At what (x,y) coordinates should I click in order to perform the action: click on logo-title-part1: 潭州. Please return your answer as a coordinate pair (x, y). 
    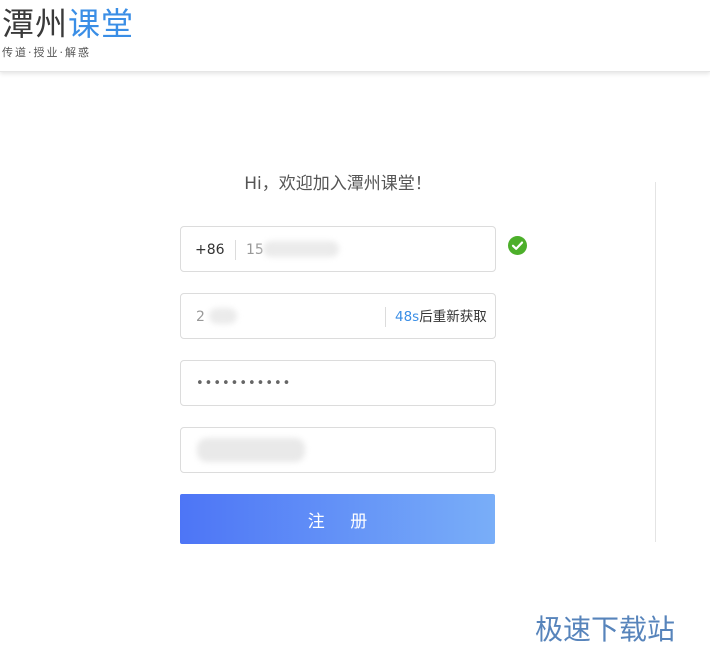
    Looking at the image, I should click on (35, 24).